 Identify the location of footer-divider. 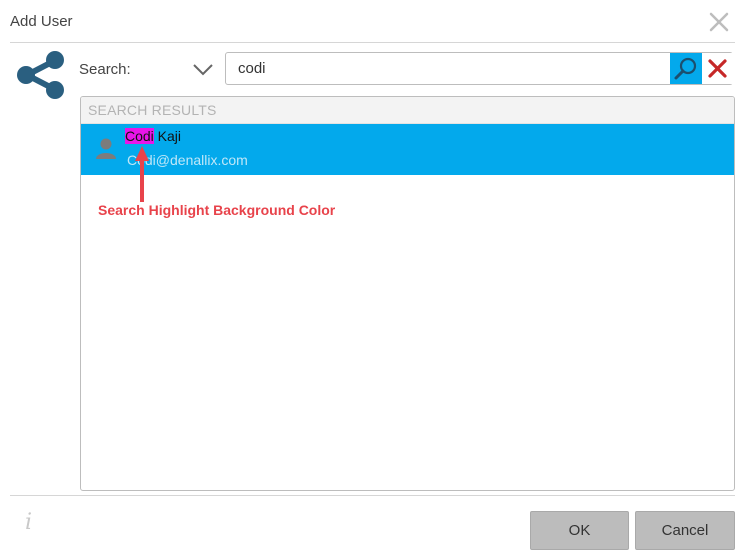
(372, 495).